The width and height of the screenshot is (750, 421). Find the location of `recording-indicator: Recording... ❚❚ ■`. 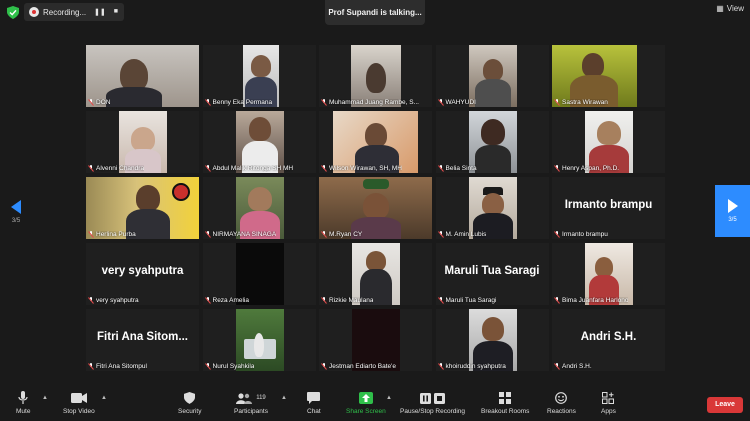

recording-indicator: Recording... ❚❚ ■ is located at coordinates (74, 12).